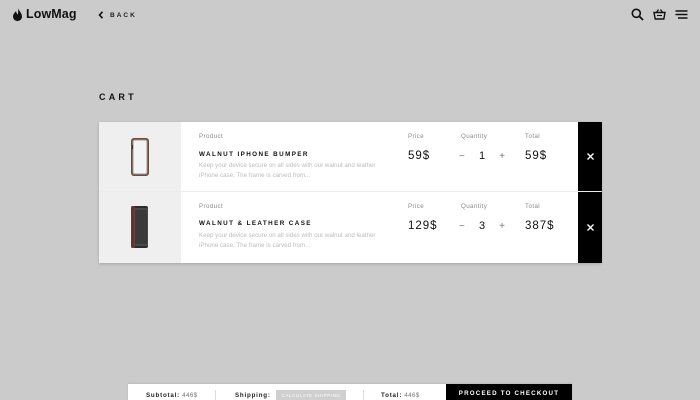  I want to click on line-total: 387$, so click(540, 226).